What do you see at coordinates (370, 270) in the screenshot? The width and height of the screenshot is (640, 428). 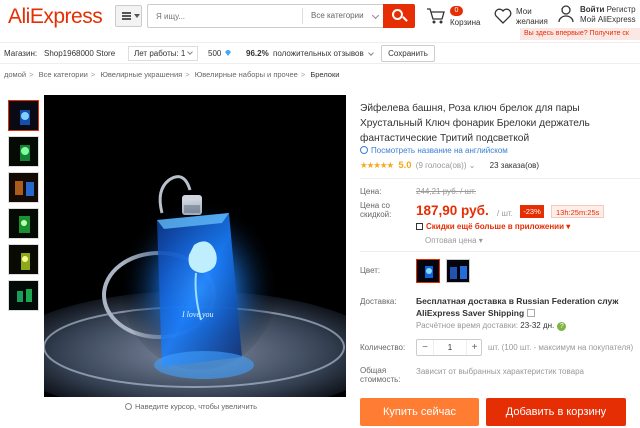 I see `color-label: Цвет:` at bounding box center [370, 270].